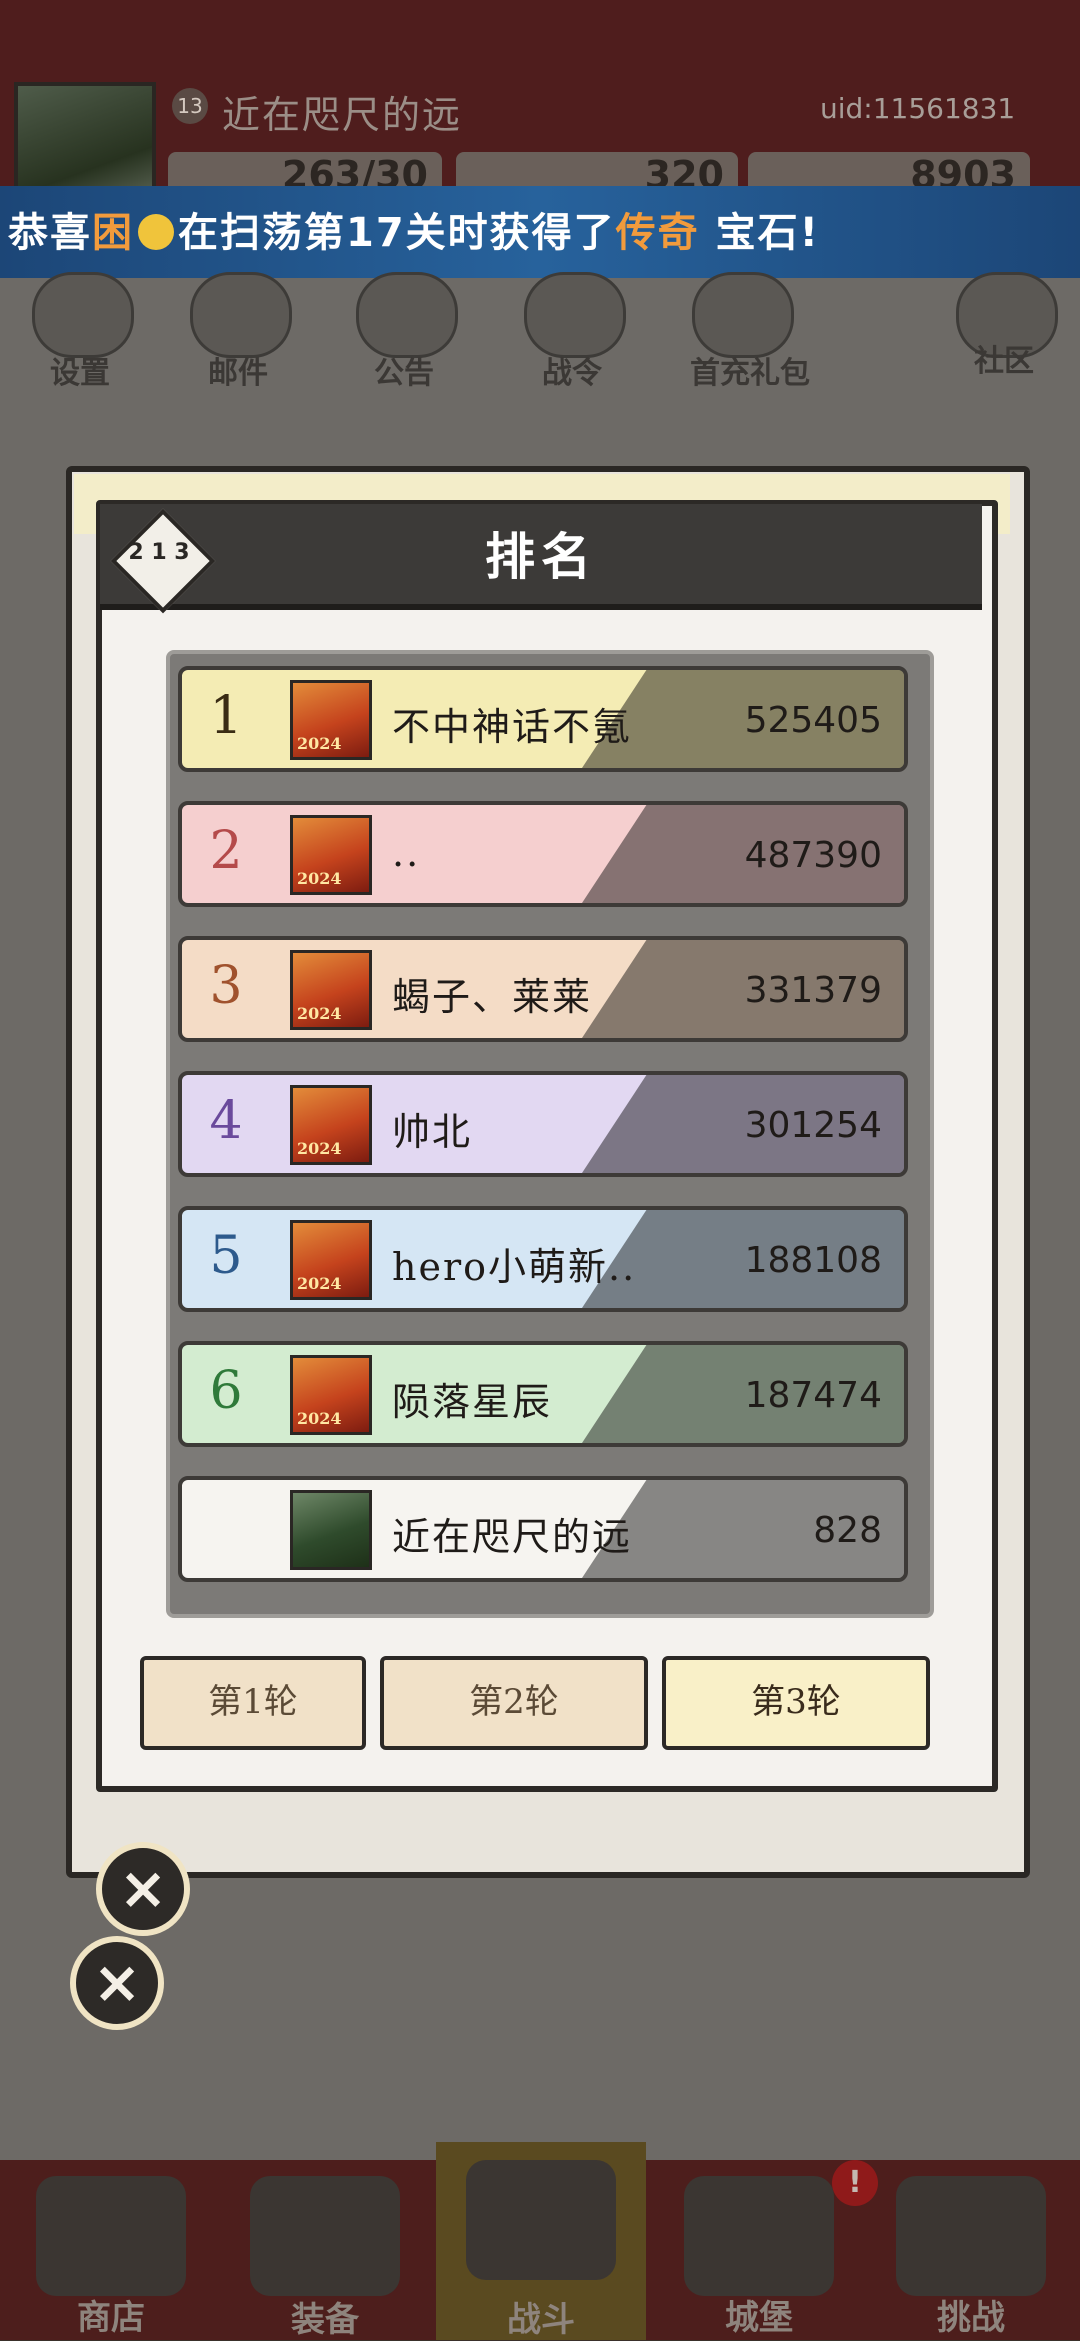 This screenshot has height=2341, width=1080. I want to click on menu-mail-label: 邮件, so click(238, 373).